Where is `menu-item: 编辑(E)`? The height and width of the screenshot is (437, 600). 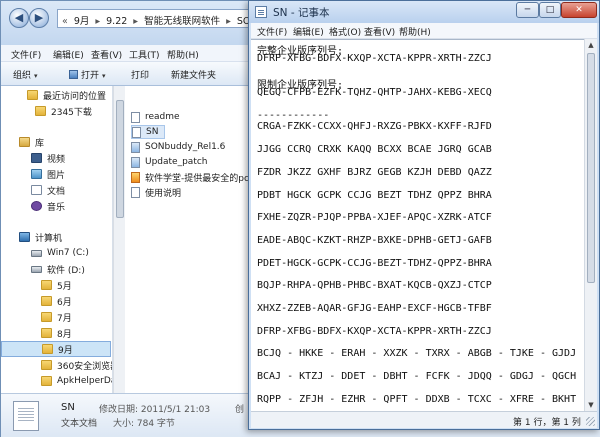 menu-item: 编辑(E) is located at coordinates (68, 54).